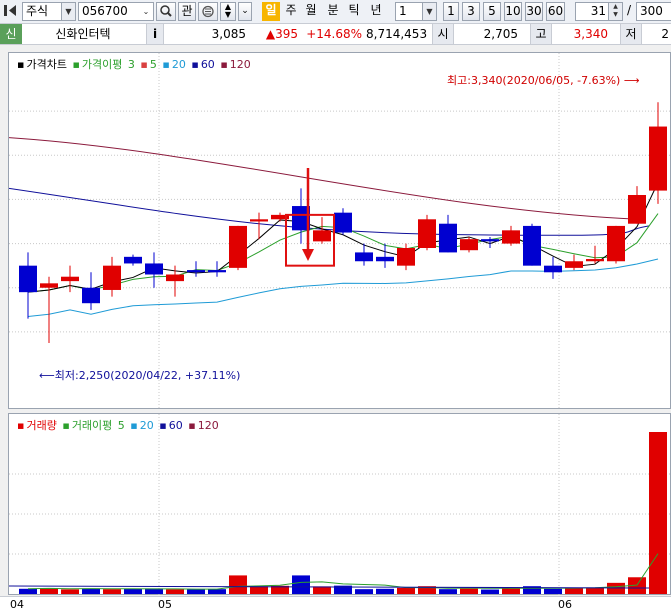 The width and height of the screenshot is (671, 612). What do you see at coordinates (376, 11) in the screenshot?
I see `period-tab-year: 년` at bounding box center [376, 11].